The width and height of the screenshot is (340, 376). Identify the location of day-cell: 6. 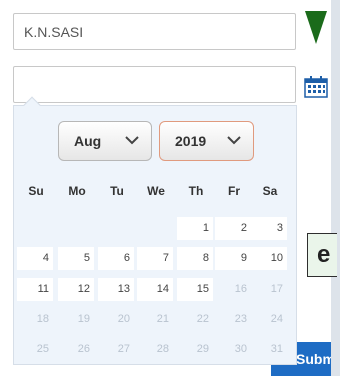
(116, 258).